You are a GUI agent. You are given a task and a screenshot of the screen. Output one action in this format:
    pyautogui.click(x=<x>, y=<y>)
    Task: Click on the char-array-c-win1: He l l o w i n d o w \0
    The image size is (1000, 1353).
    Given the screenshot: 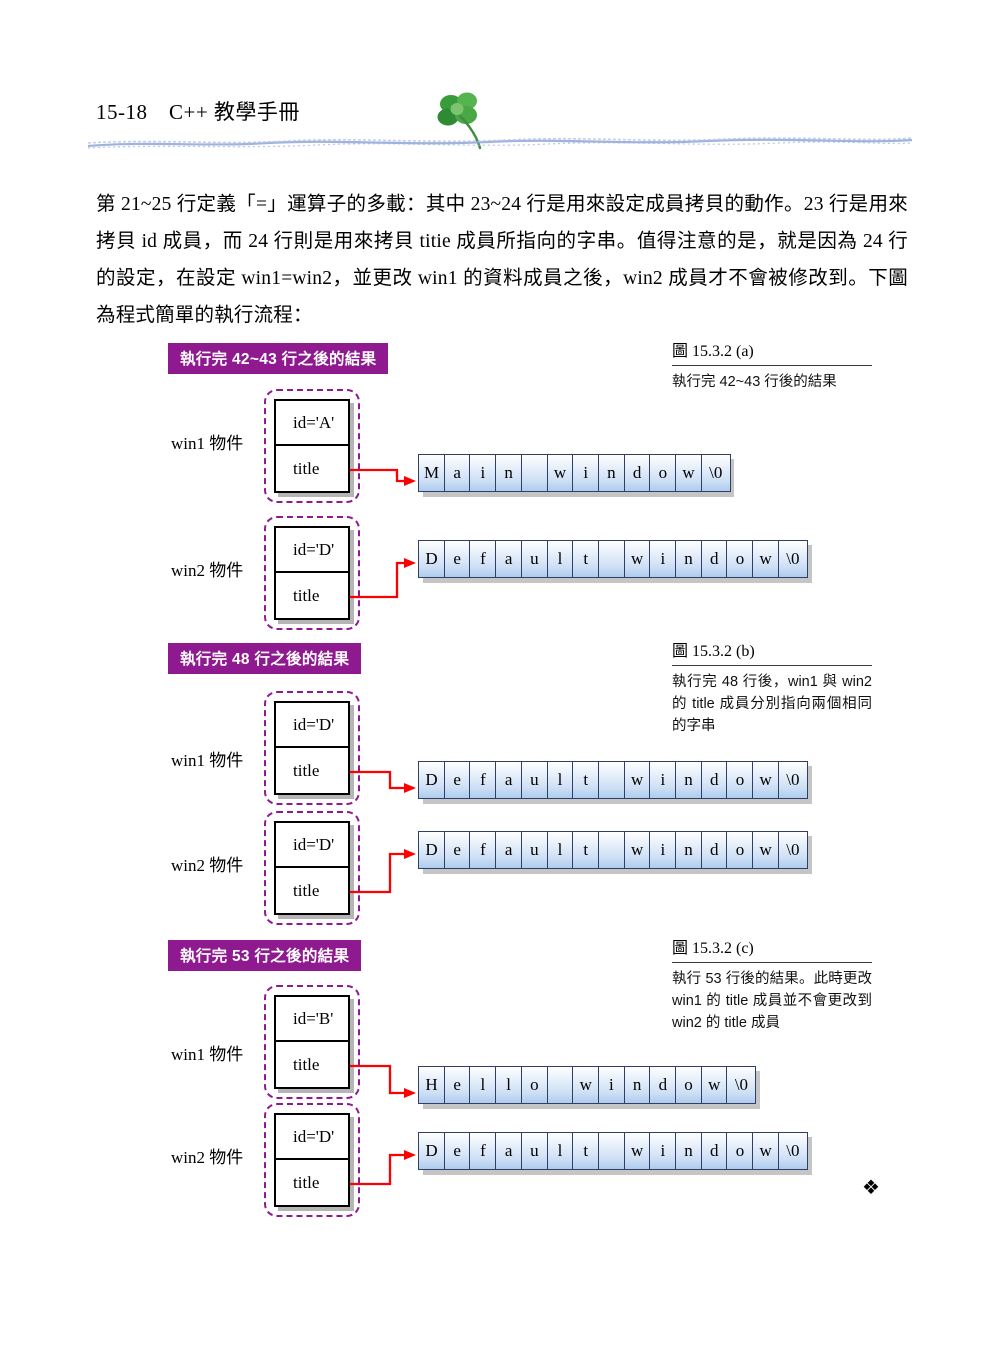 What is the action you would take?
    pyautogui.click(x=587, y=1085)
    